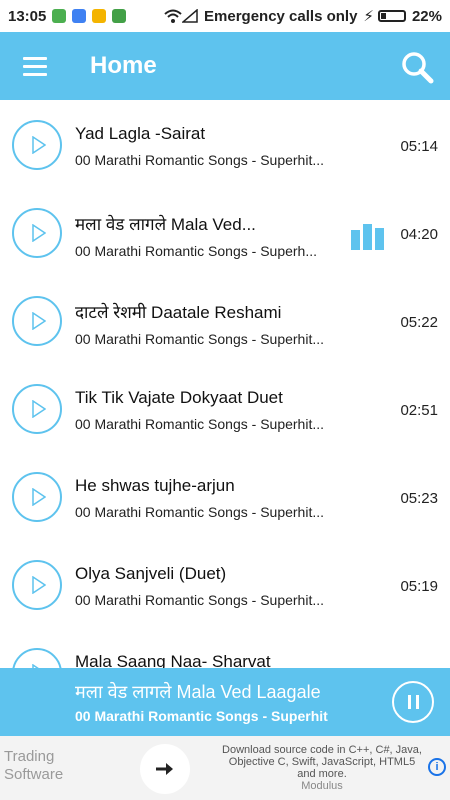 Image resolution: width=450 pixels, height=800 pixels. I want to click on song-duration: 05:23, so click(419, 498).